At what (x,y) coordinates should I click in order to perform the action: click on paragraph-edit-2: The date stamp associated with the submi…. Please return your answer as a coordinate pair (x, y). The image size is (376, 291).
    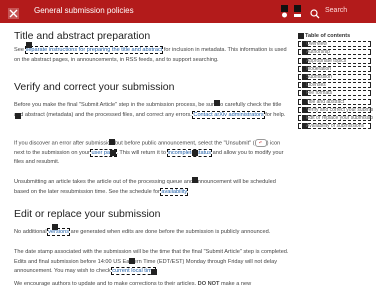
    Looking at the image, I should click on (151, 262).